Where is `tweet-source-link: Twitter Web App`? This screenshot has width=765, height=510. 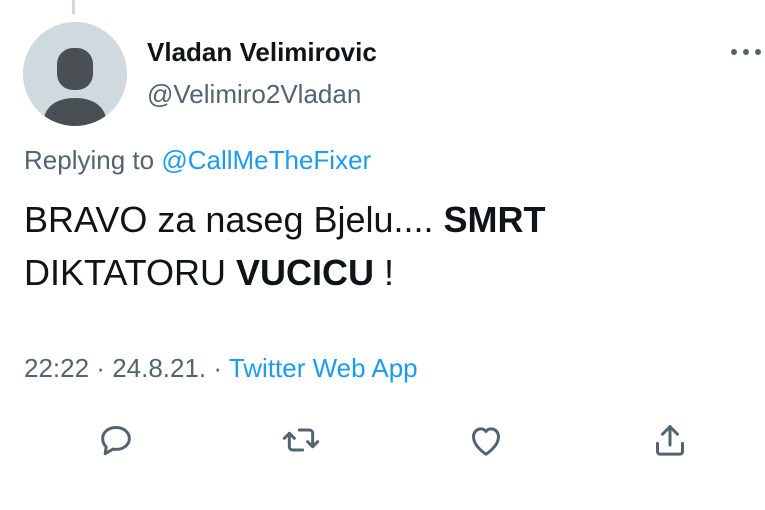 tweet-source-link: Twitter Web App is located at coordinates (323, 368).